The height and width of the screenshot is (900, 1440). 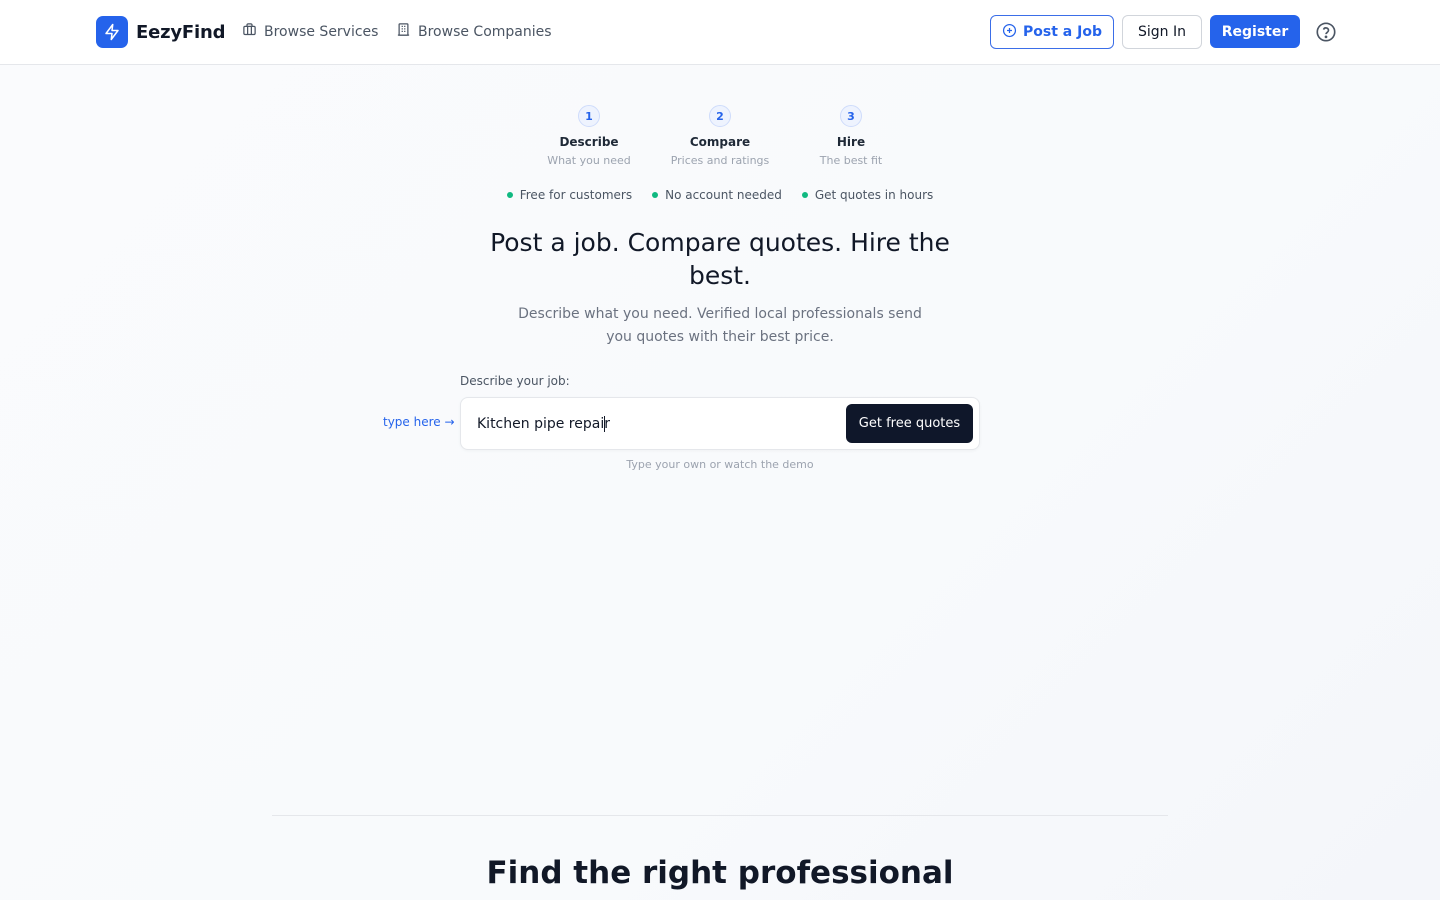 I want to click on step-subtitle: What you need, so click(x=589, y=160).